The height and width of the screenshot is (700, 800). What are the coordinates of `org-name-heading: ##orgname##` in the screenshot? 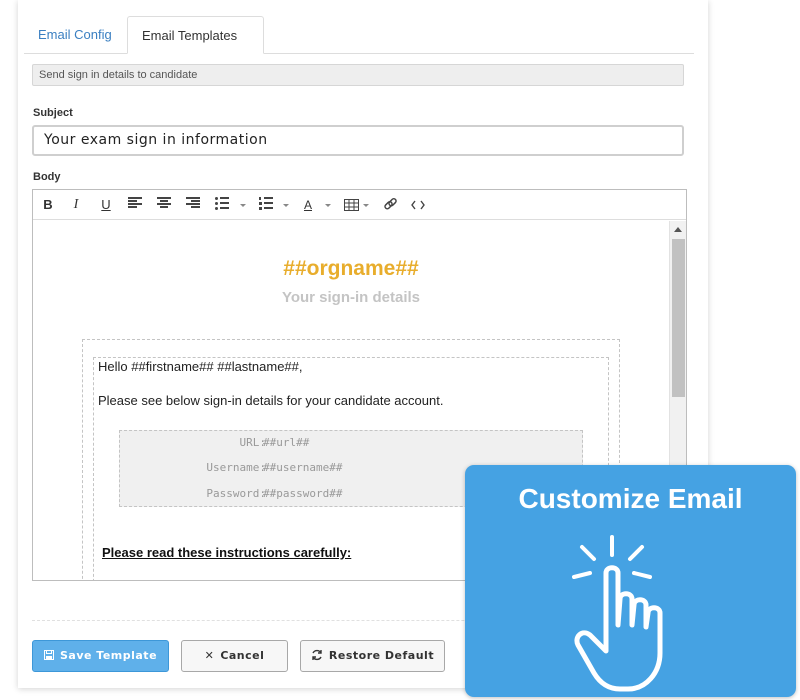 It's located at (351, 268).